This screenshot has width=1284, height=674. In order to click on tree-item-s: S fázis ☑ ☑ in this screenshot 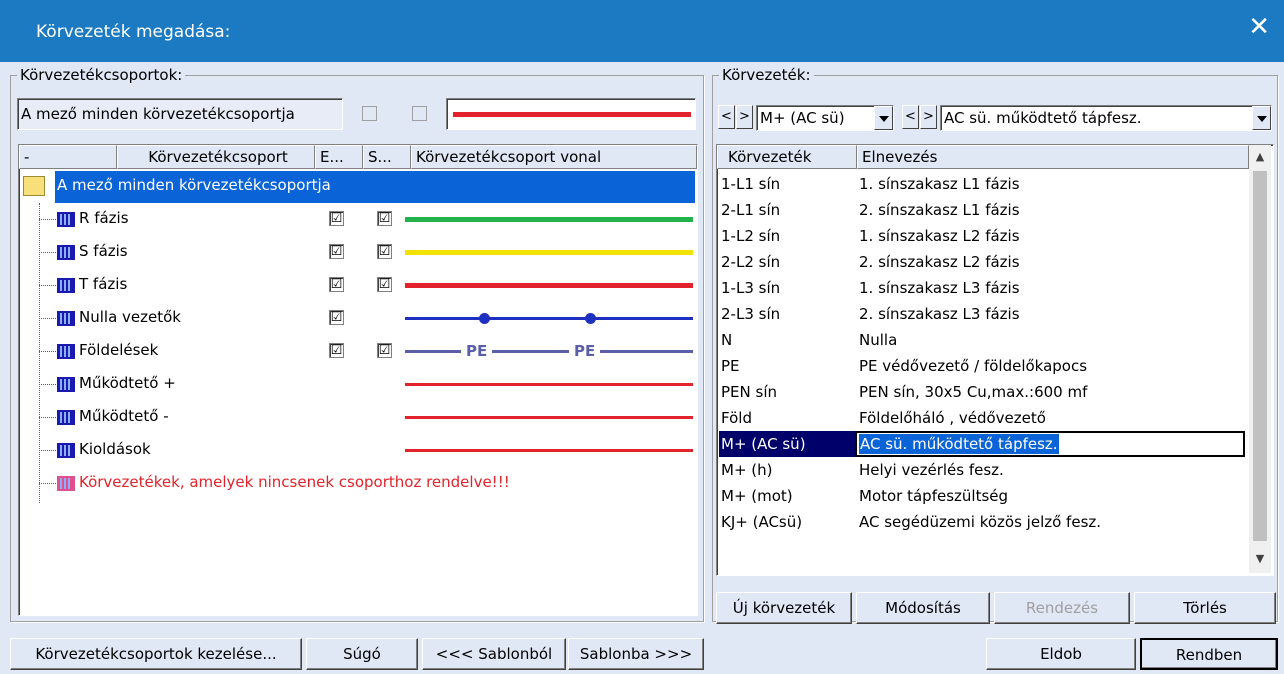, I will do `click(358, 252)`.